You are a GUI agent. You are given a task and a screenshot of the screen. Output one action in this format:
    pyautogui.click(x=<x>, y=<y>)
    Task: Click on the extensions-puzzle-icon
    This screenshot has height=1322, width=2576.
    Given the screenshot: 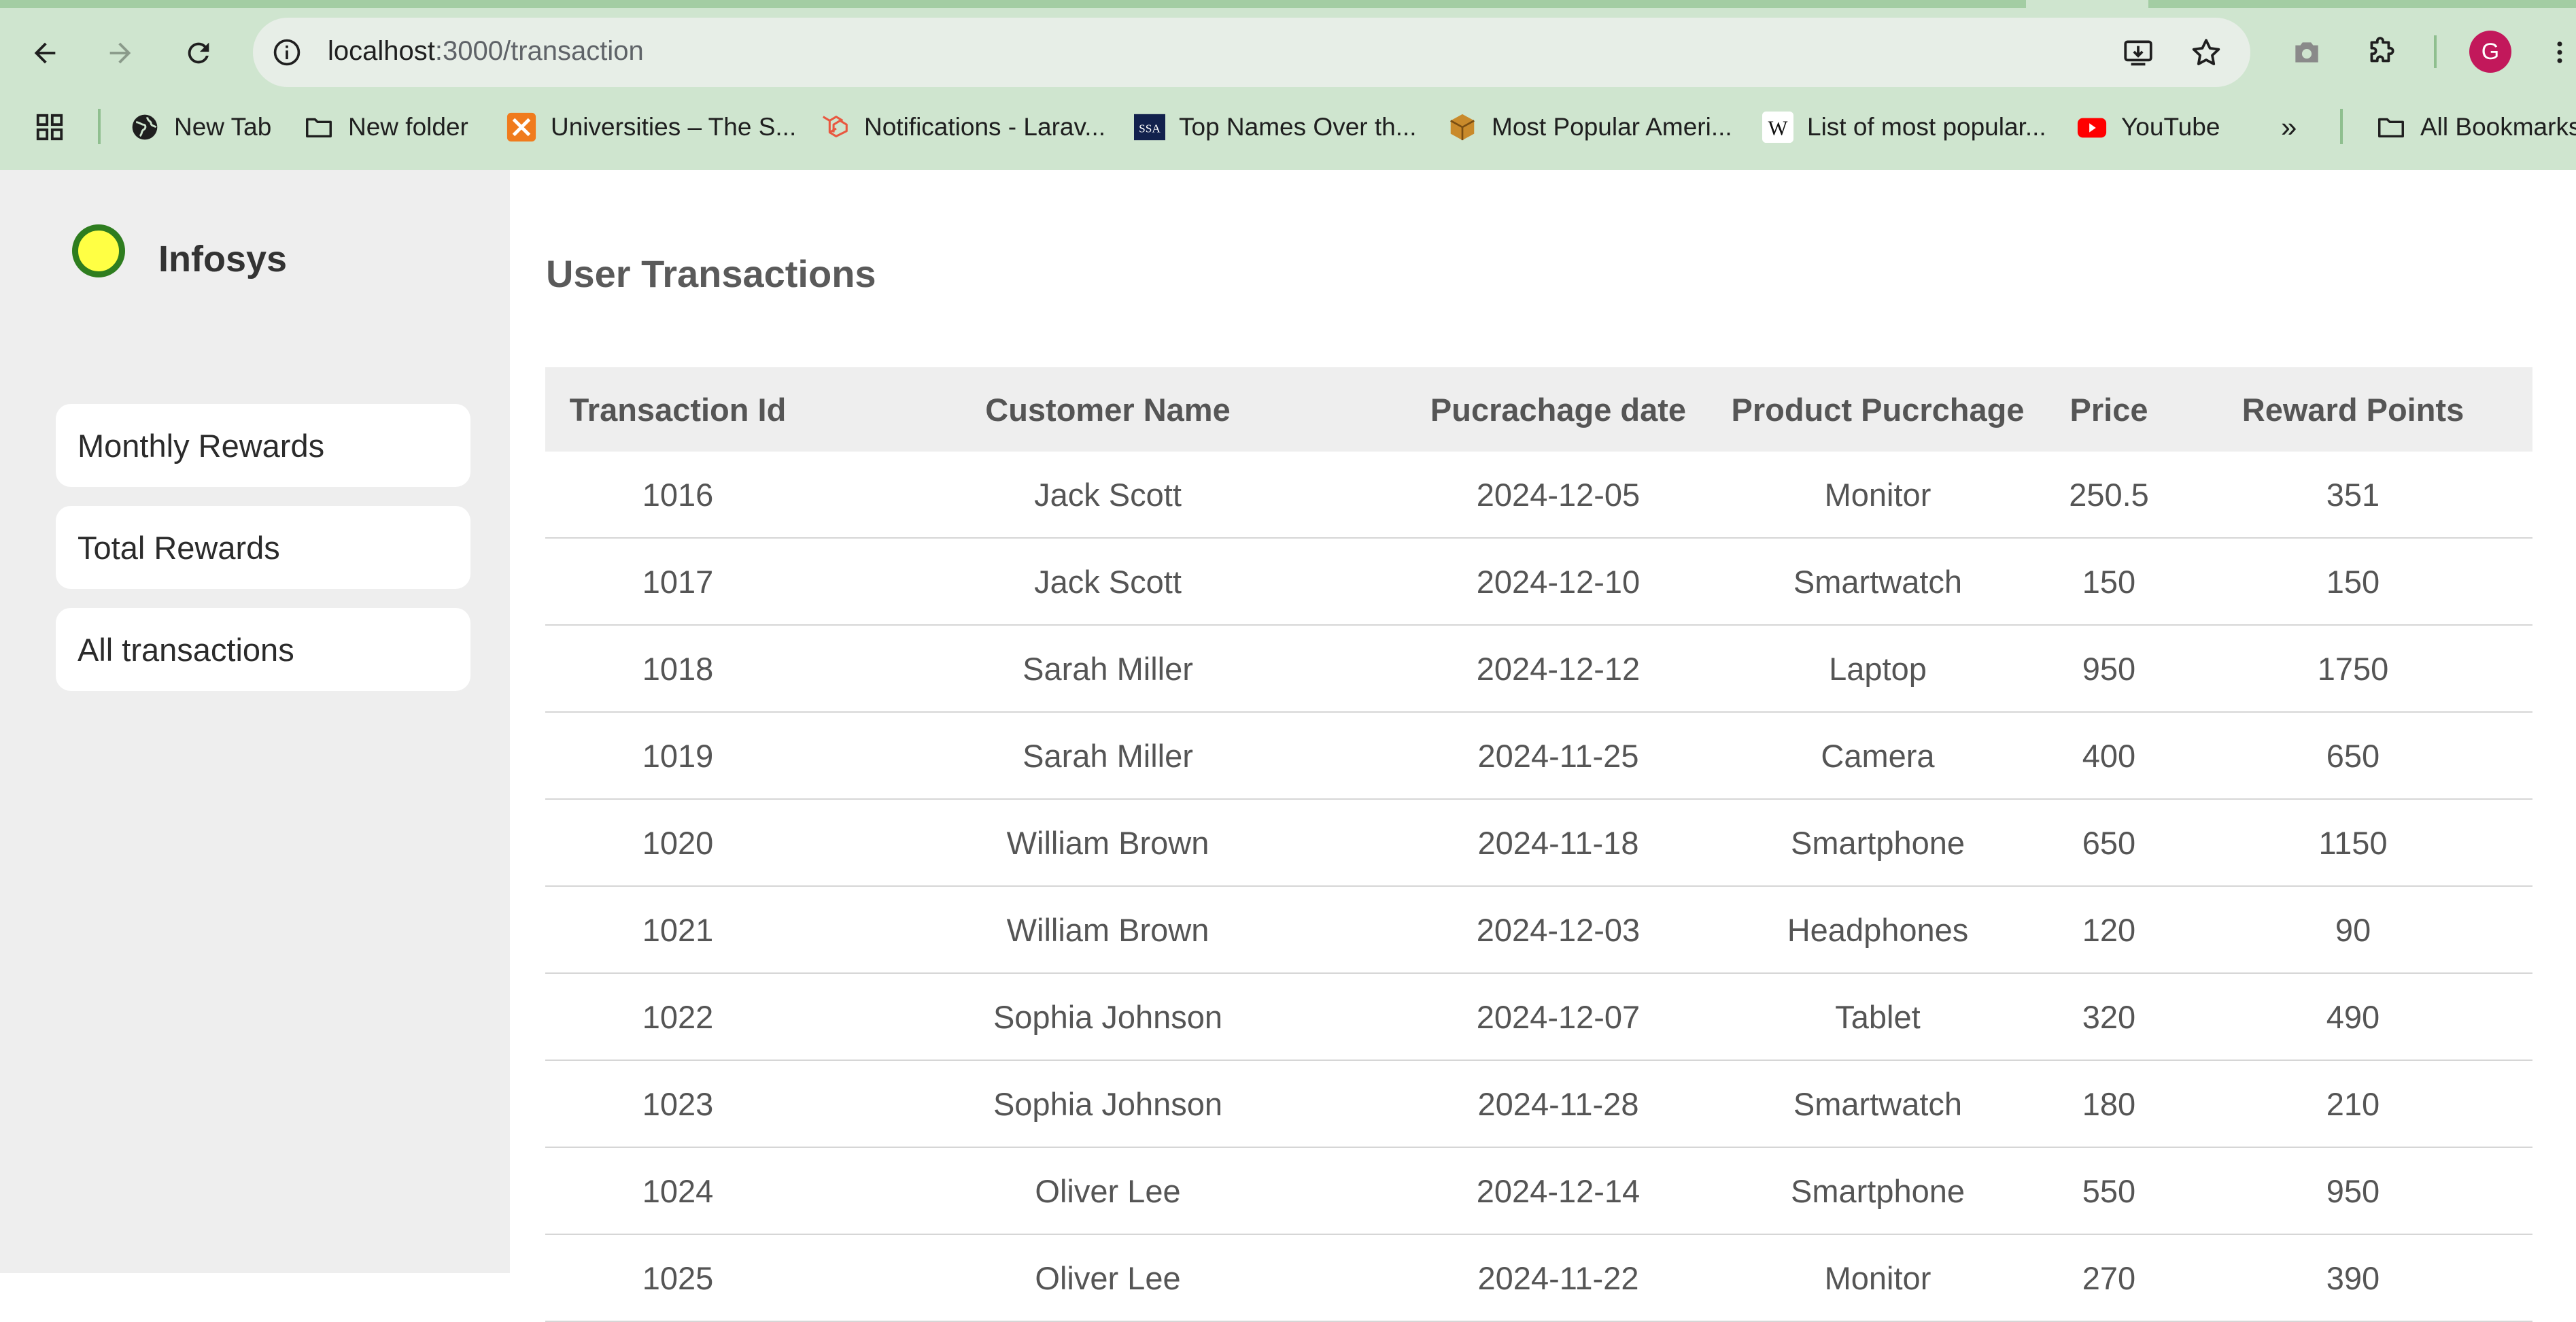 What is the action you would take?
    pyautogui.click(x=2381, y=52)
    